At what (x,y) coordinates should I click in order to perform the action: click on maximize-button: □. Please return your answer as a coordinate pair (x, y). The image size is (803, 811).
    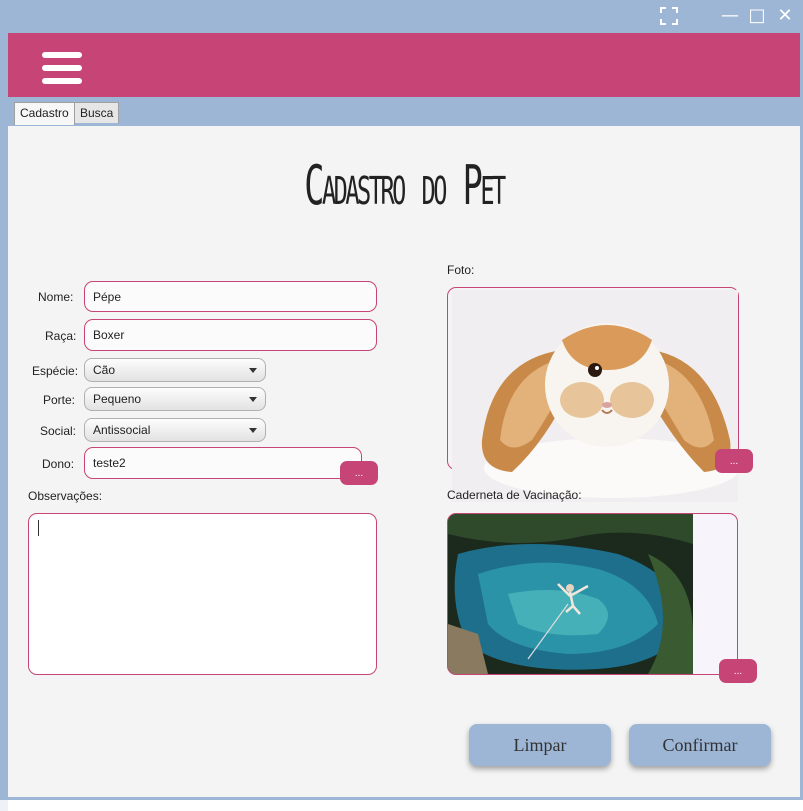
    Looking at the image, I should click on (757, 16).